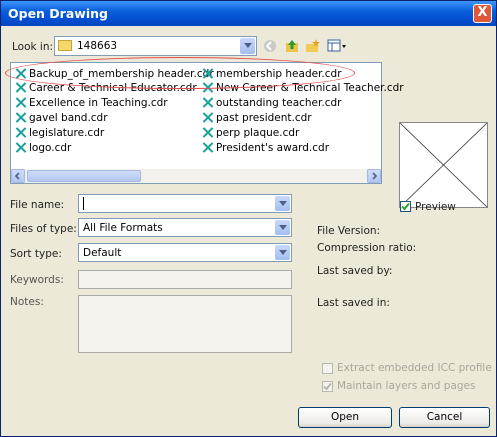 This screenshot has height=437, width=497. What do you see at coordinates (248, 13) in the screenshot?
I see `title-bar: Open Drawing X` at bounding box center [248, 13].